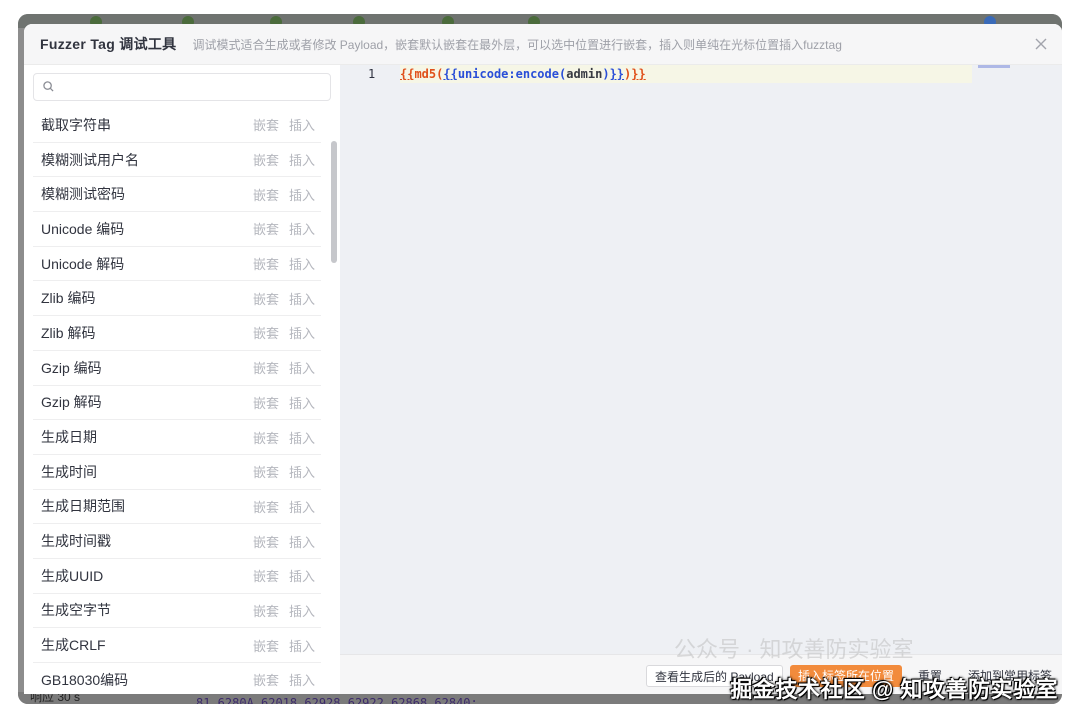 The height and width of the screenshot is (722, 1080). I want to click on tag-name: 生成时间戳, so click(76, 541).